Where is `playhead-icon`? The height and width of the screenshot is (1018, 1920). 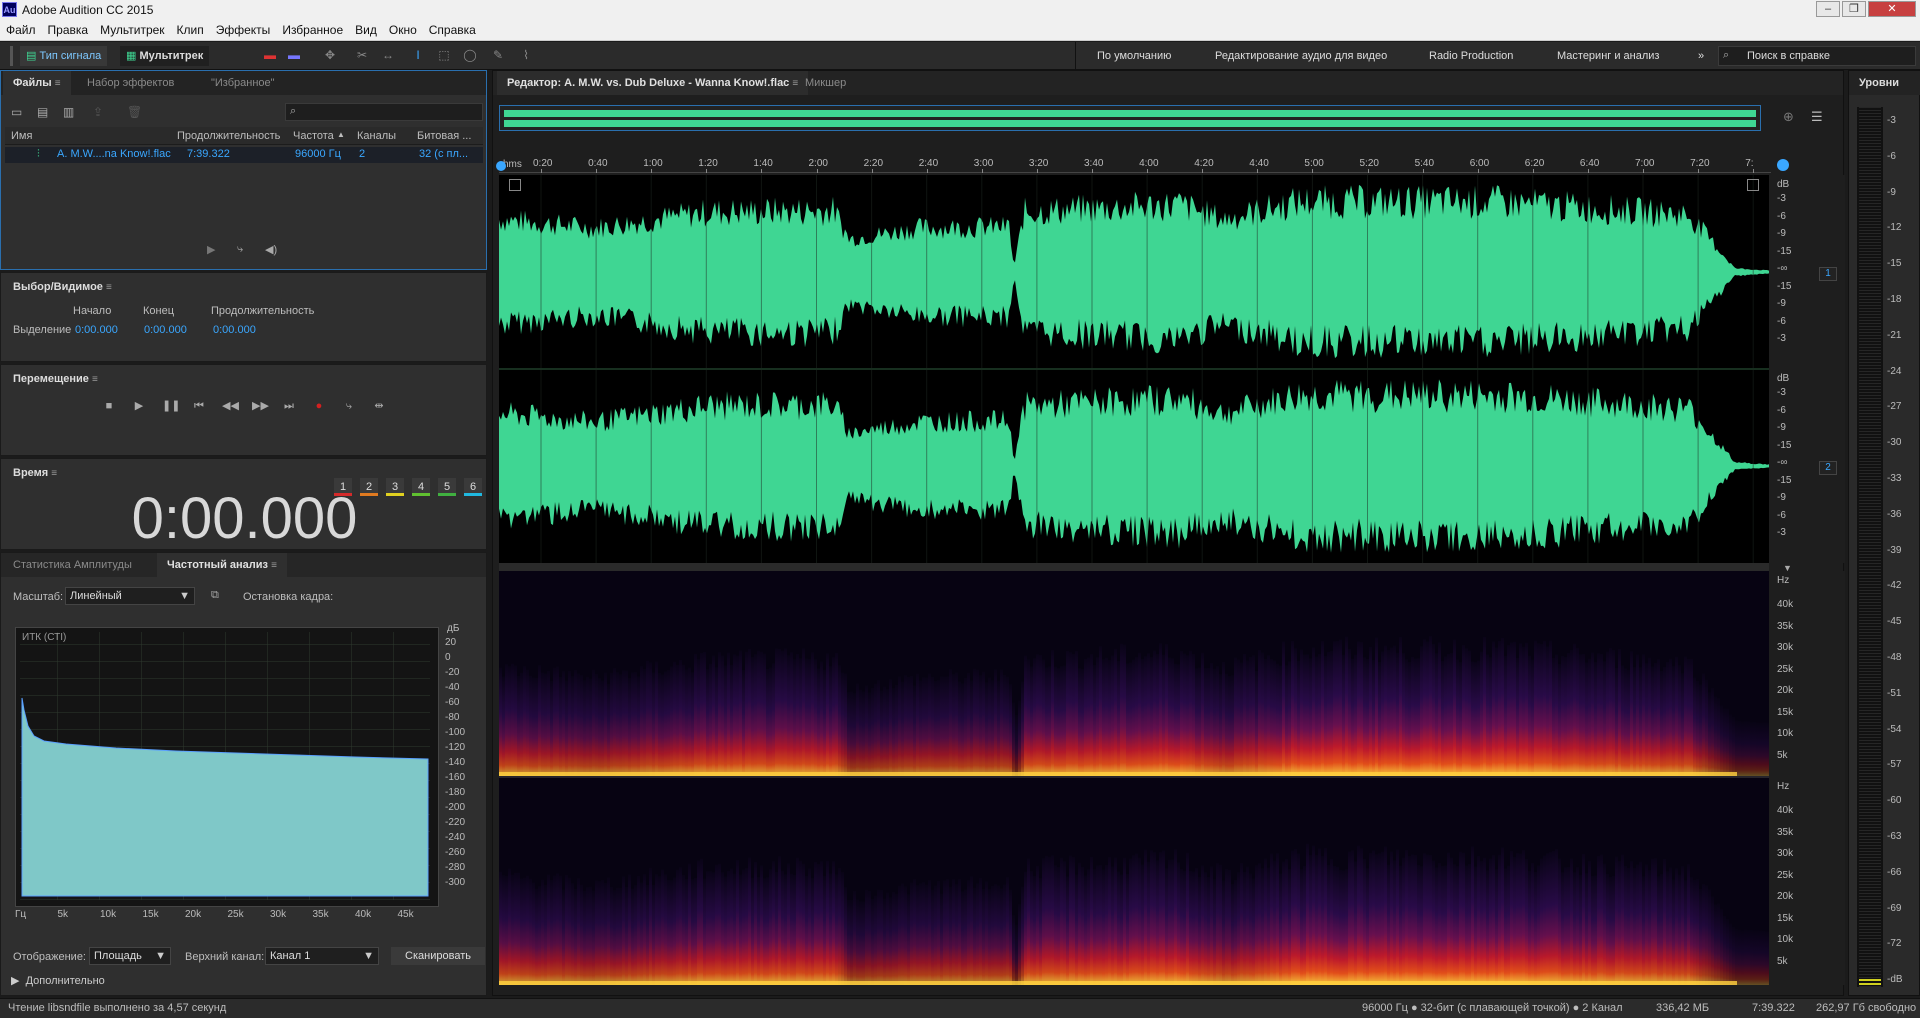
playhead-icon is located at coordinates (501, 166).